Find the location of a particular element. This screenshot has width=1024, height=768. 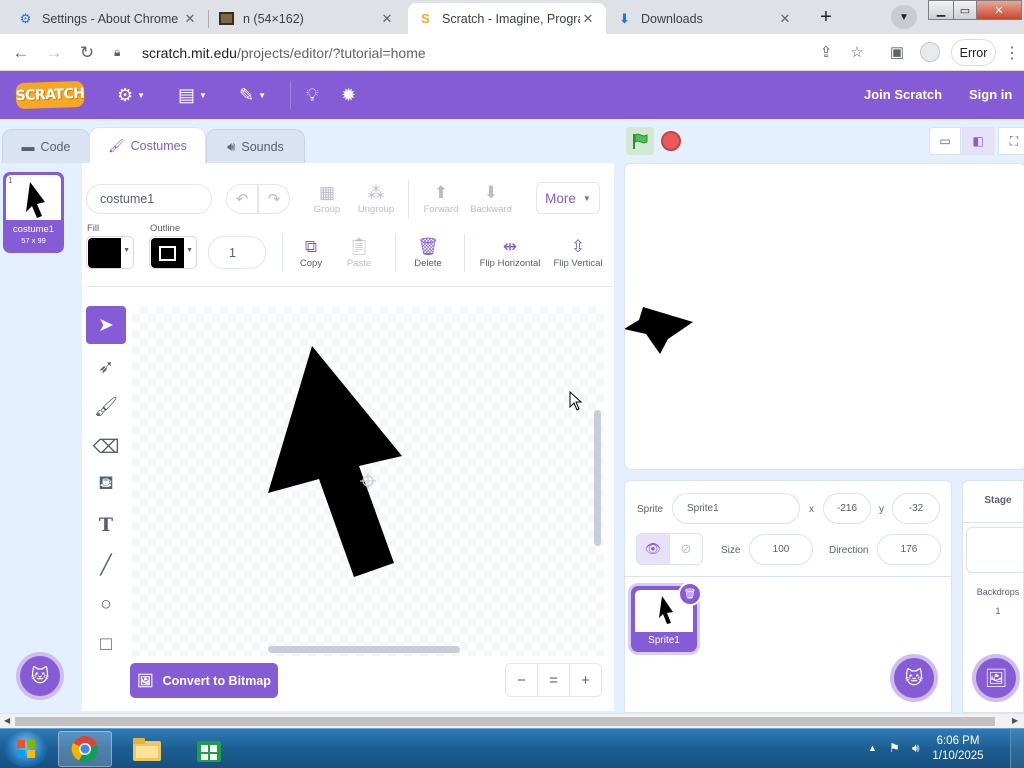

fullscreen-button: ⛶ is located at coordinates (1011, 141).